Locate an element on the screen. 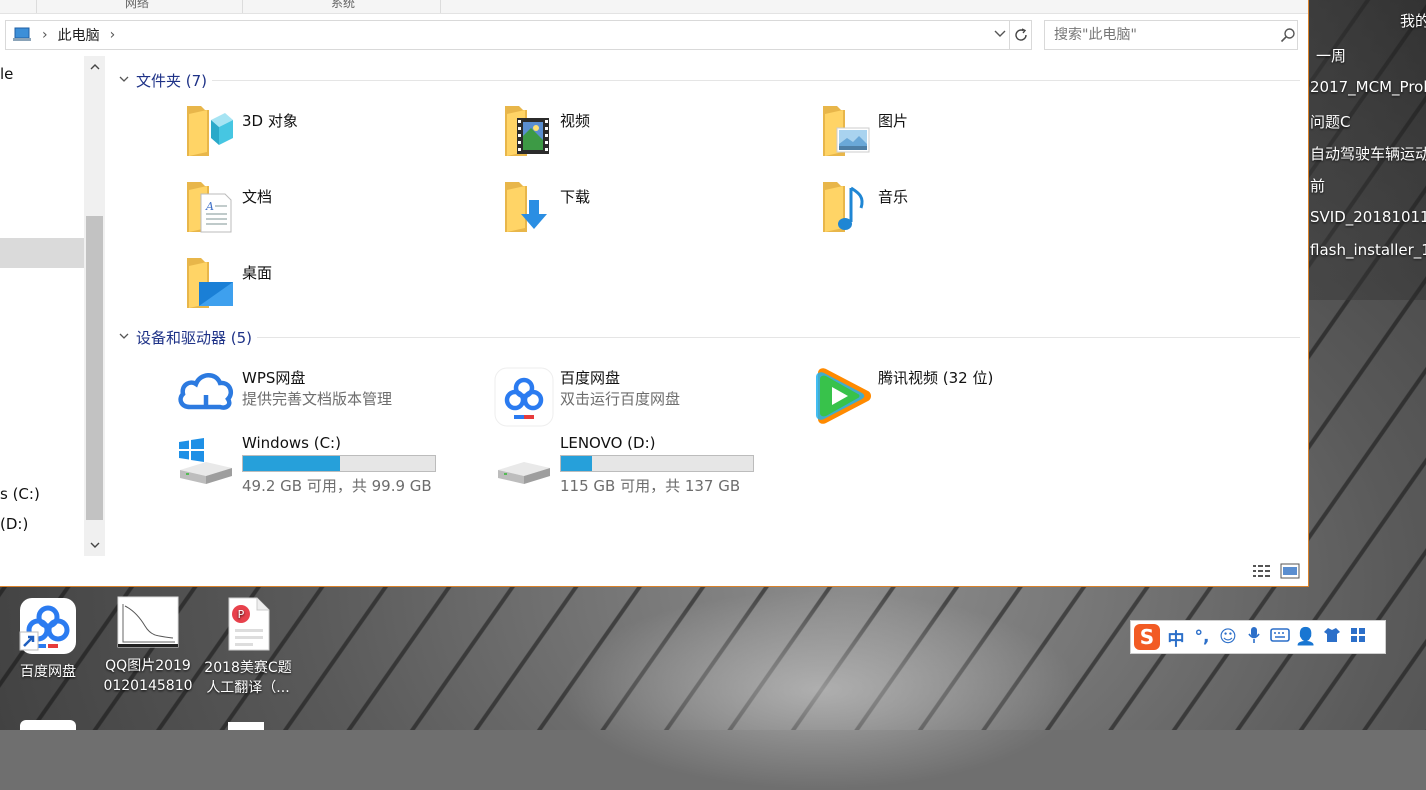  folder-label: 音乐 is located at coordinates (893, 197).